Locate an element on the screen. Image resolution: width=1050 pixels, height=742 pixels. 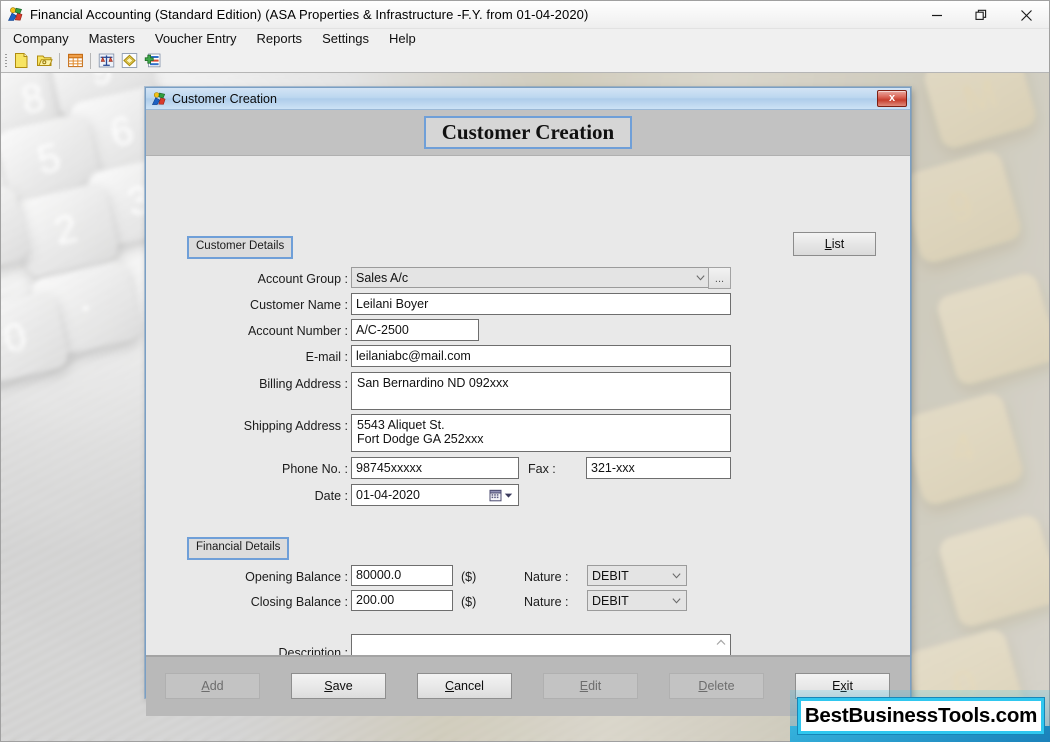
menu-item-settings: Settings is located at coordinates (345, 39).